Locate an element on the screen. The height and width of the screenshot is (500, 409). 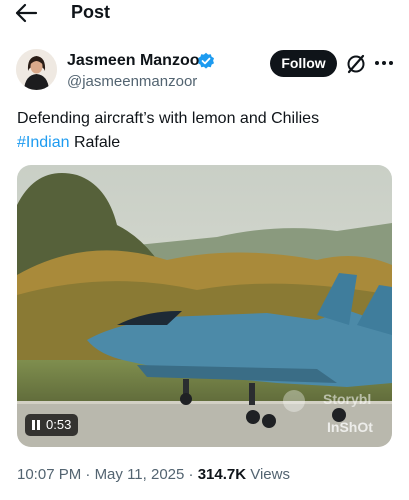
avatar is located at coordinates (36, 69).